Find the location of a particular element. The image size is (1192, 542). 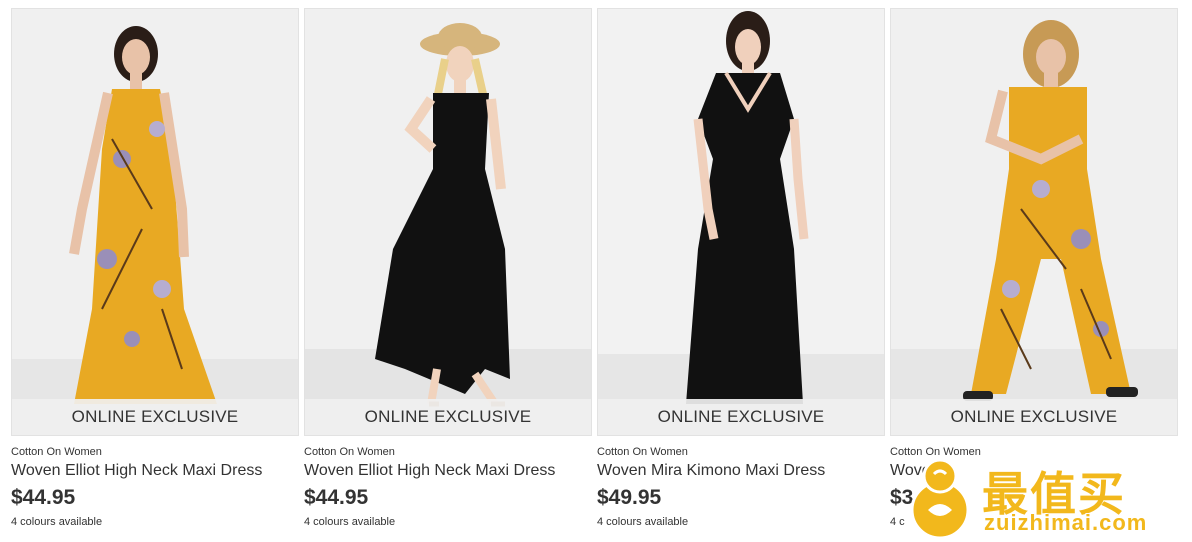

product-price: $3 is located at coordinates (902, 497).